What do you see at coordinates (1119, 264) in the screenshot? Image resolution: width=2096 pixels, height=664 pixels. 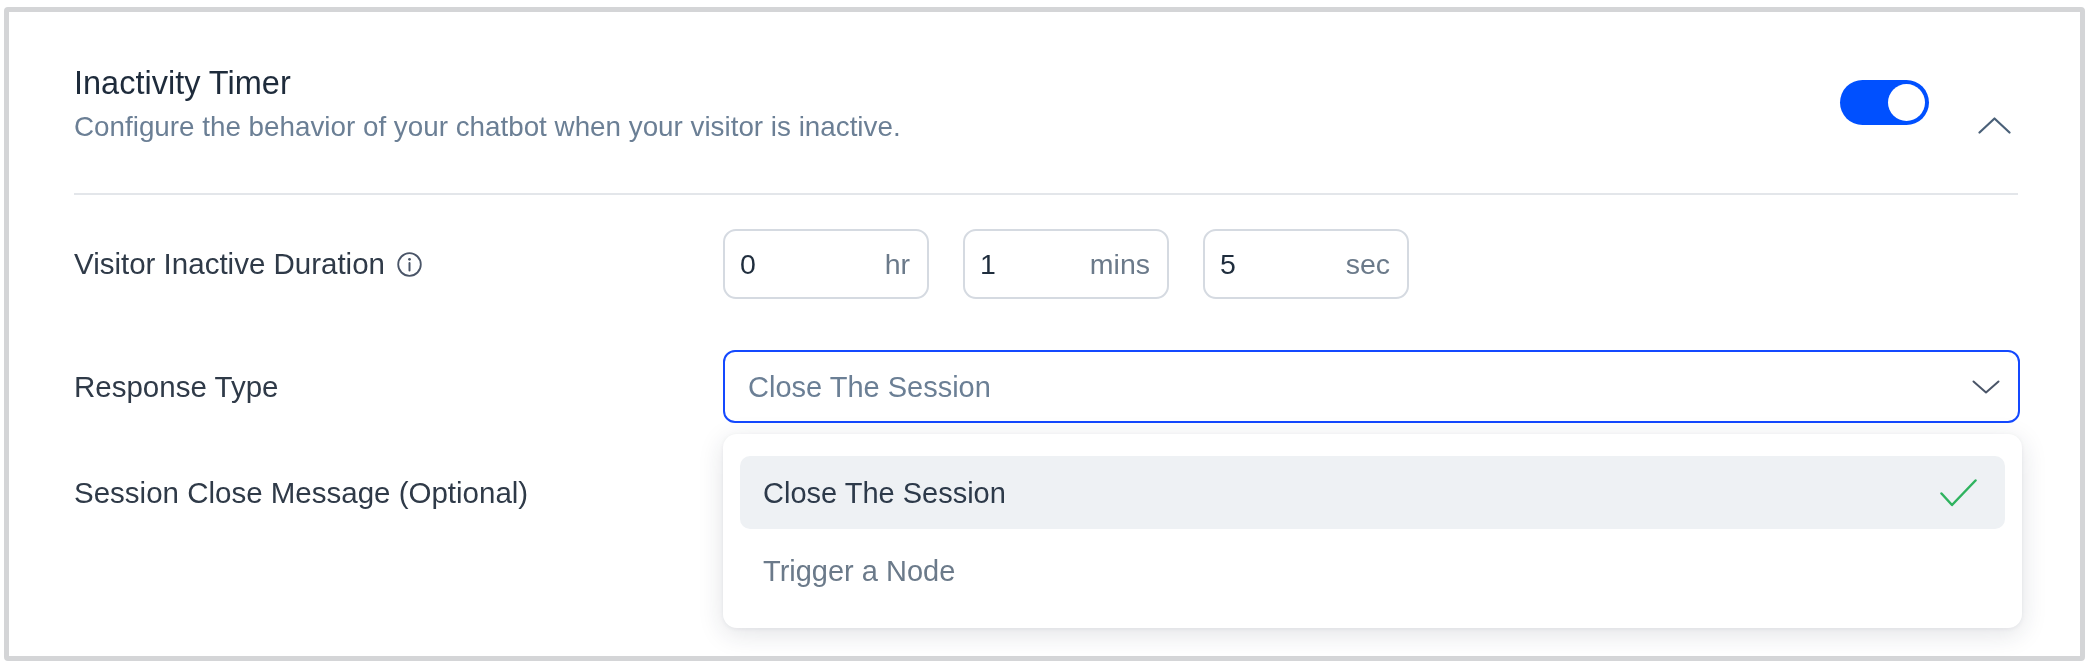 I see `unit-label: mins` at bounding box center [1119, 264].